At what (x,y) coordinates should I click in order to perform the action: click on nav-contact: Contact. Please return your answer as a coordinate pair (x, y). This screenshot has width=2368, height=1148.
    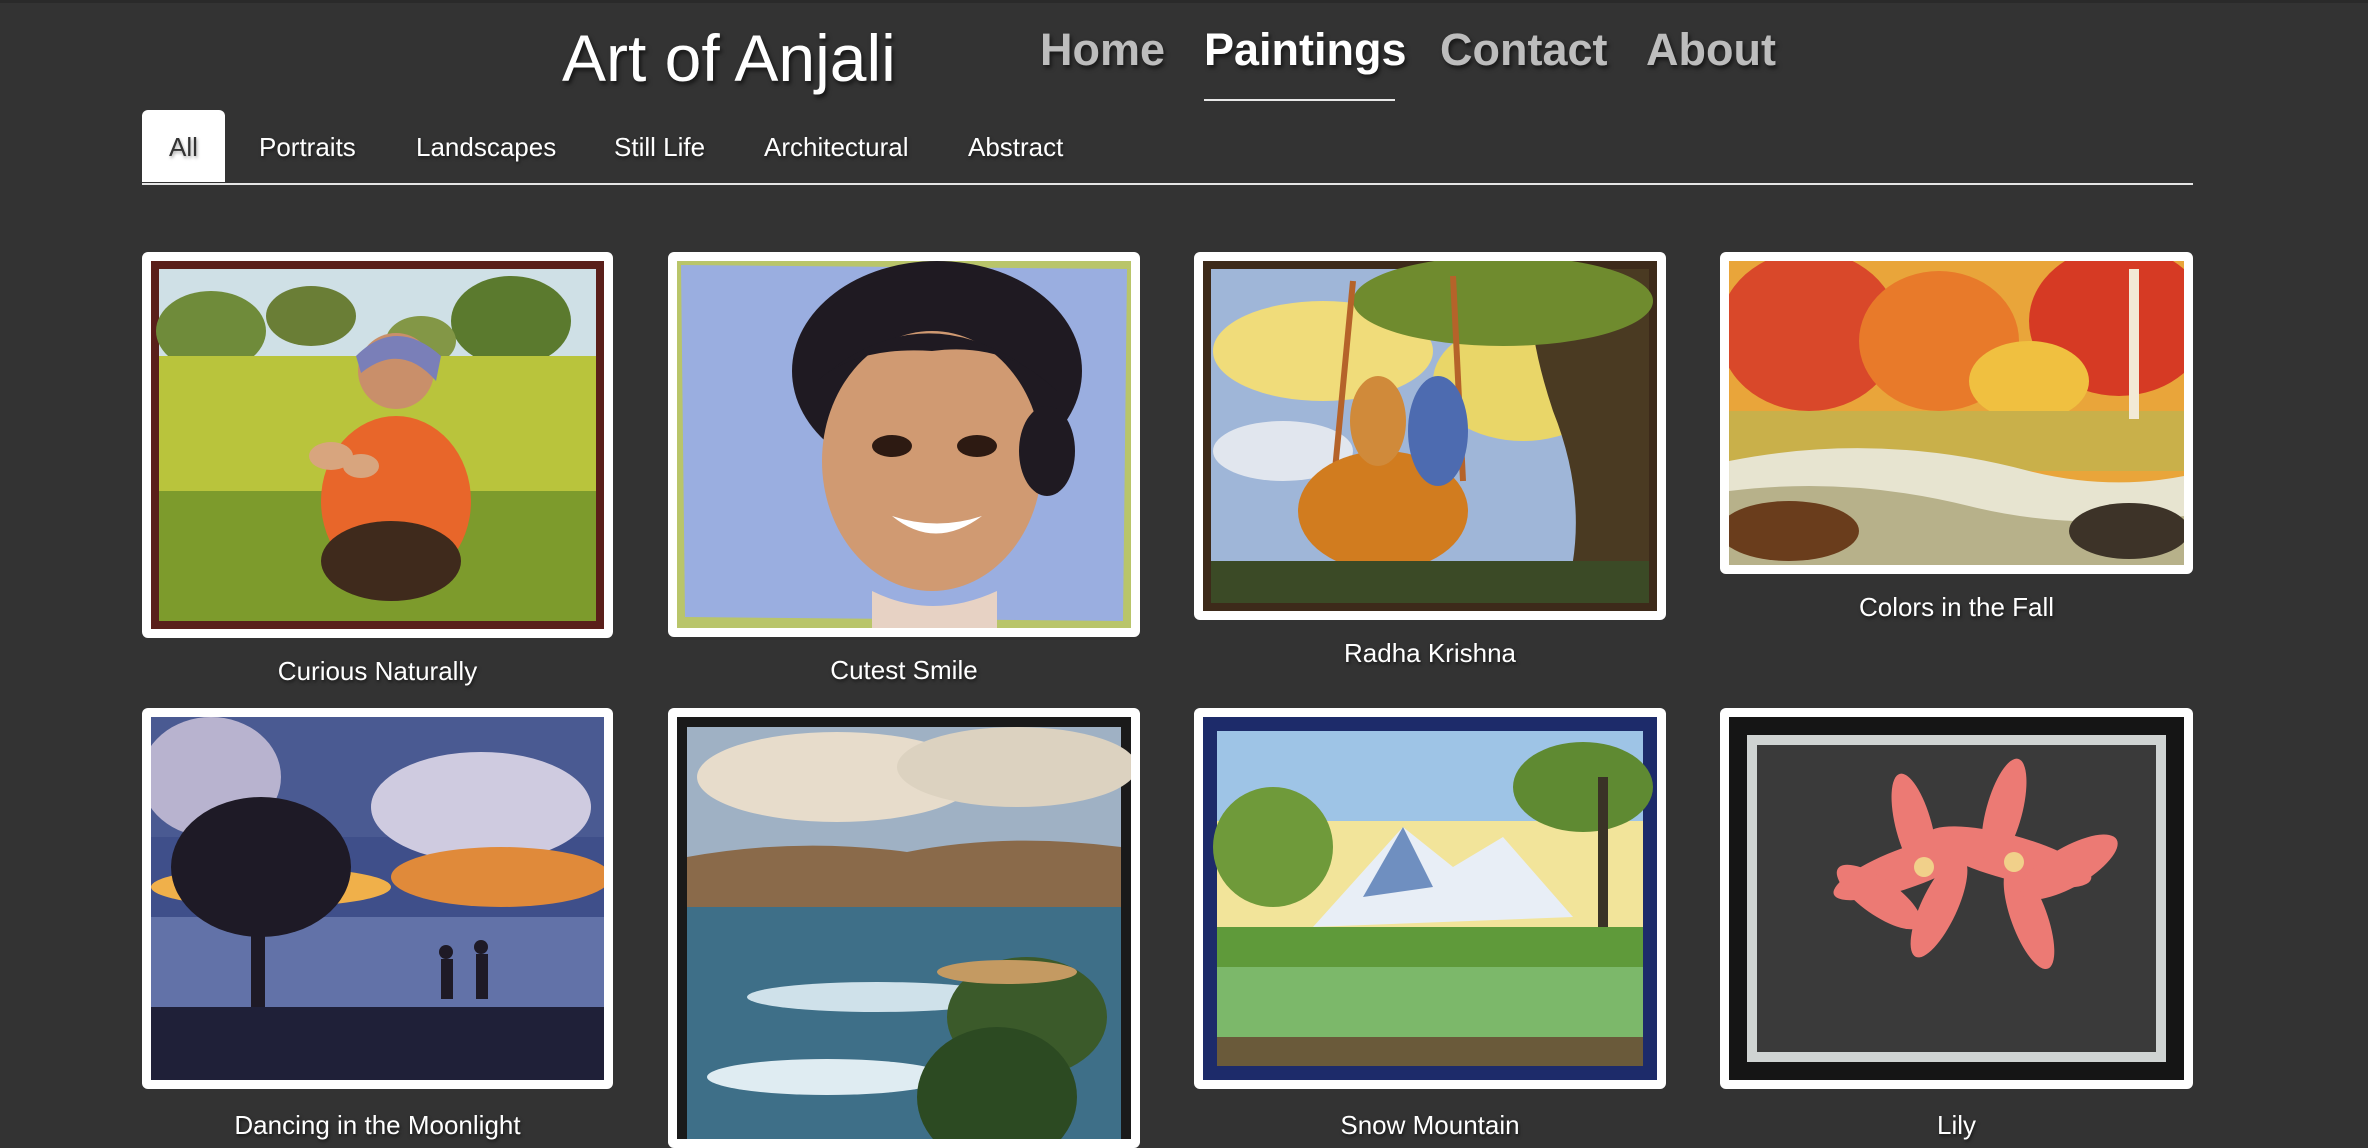
    Looking at the image, I should click on (1524, 50).